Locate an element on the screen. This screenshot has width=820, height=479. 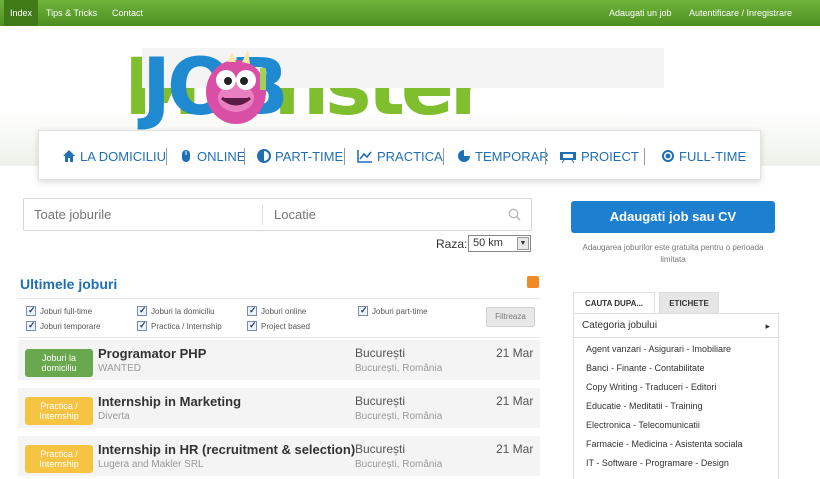
category-full-time: FULL-TIME is located at coordinates (703, 157).